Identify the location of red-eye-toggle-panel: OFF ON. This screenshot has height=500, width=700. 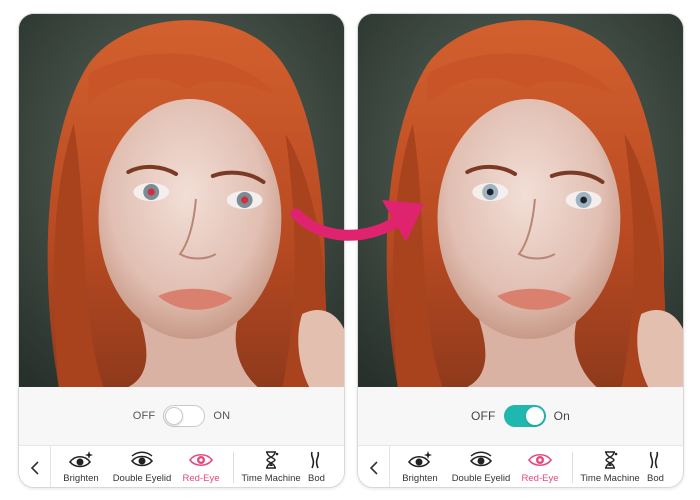
(181, 416).